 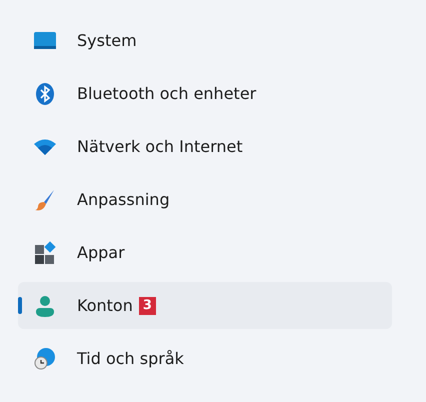 What do you see at coordinates (205, 199) in the screenshot?
I see `sidebar-item: Anpassning` at bounding box center [205, 199].